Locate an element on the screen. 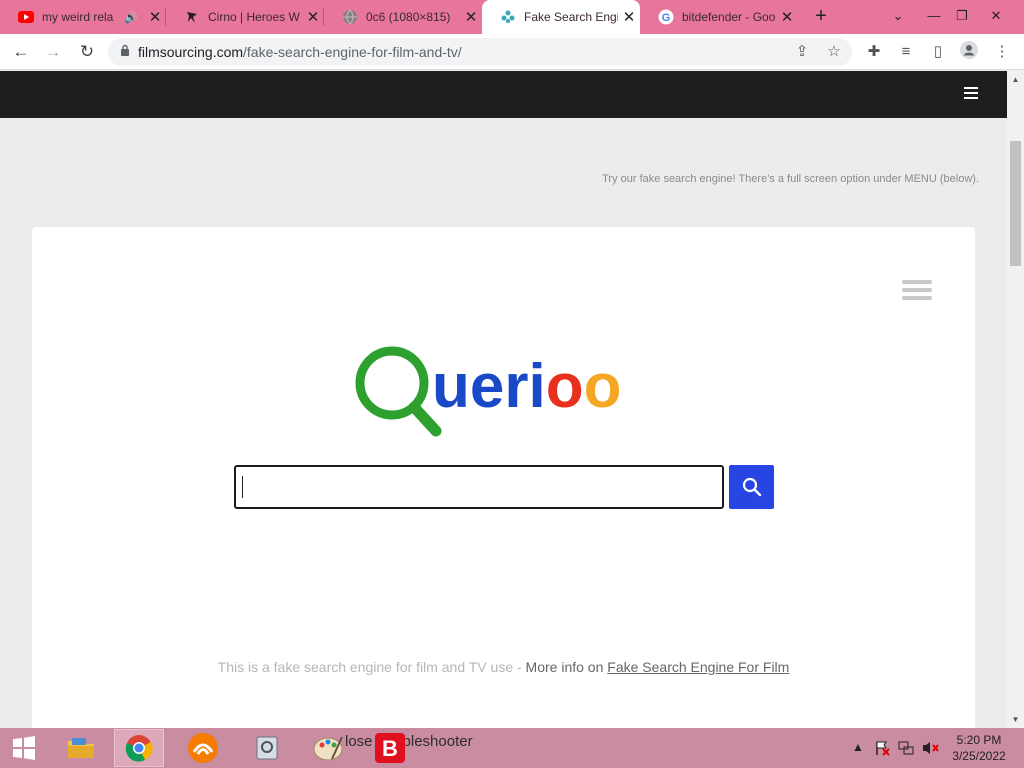 This screenshot has width=1024, height=768. tab-fake-search: Fake Search Engin ✕ is located at coordinates (561, 17).